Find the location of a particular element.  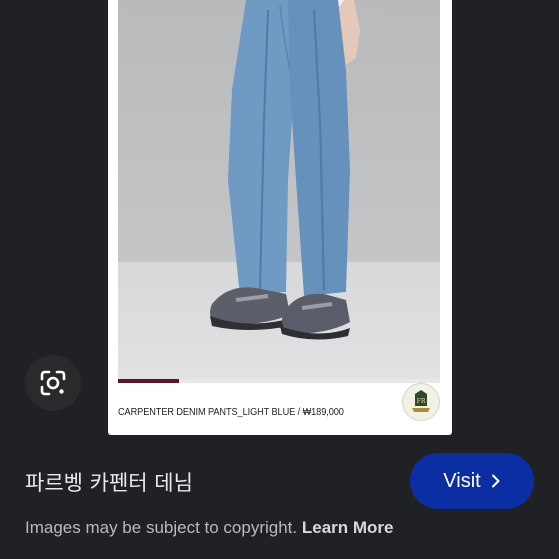

brand-logo-icon: FR is located at coordinates (421, 402).